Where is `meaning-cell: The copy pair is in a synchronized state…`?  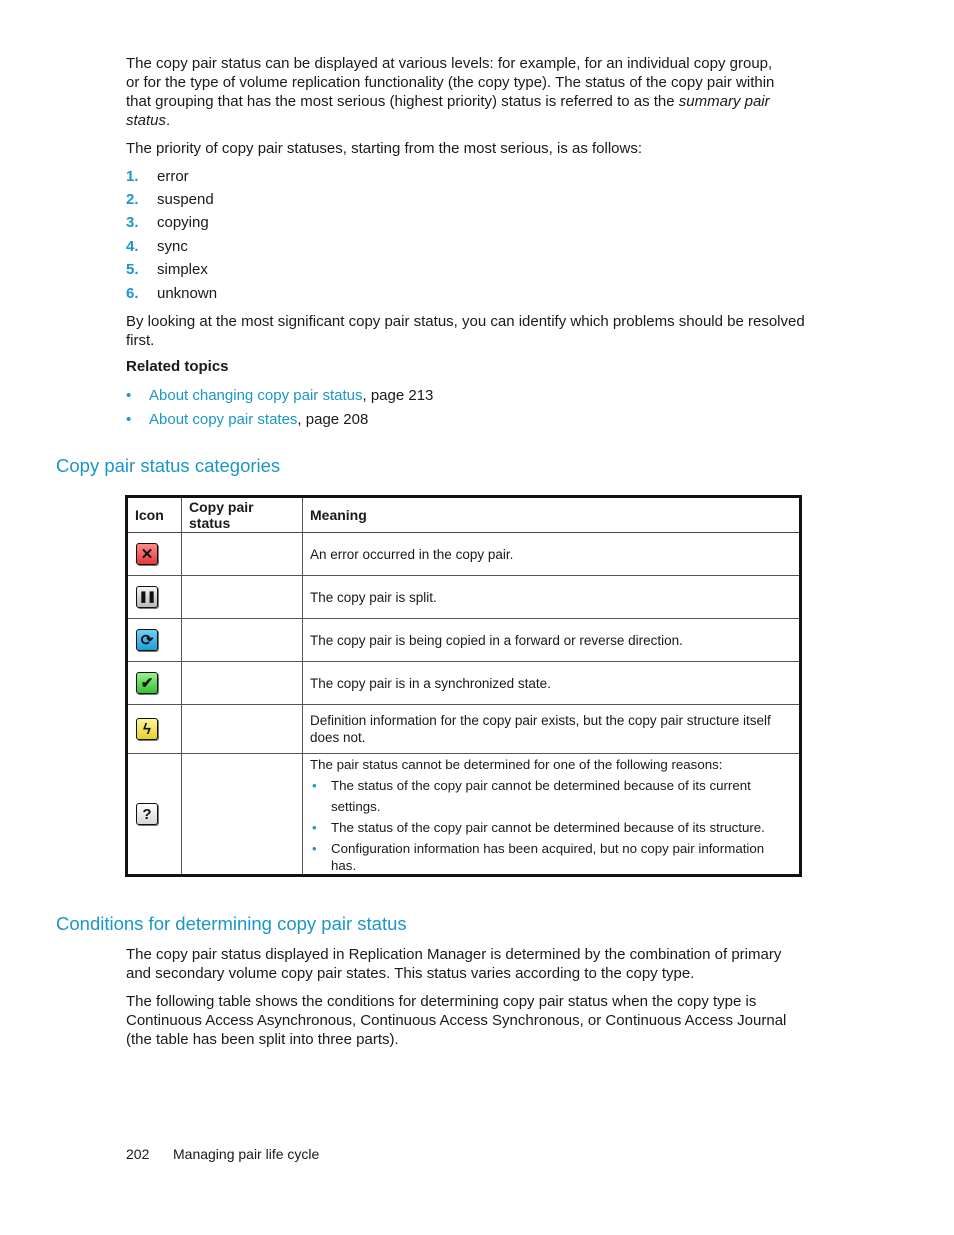 meaning-cell: The copy pair is in a synchronized state… is located at coordinates (551, 683).